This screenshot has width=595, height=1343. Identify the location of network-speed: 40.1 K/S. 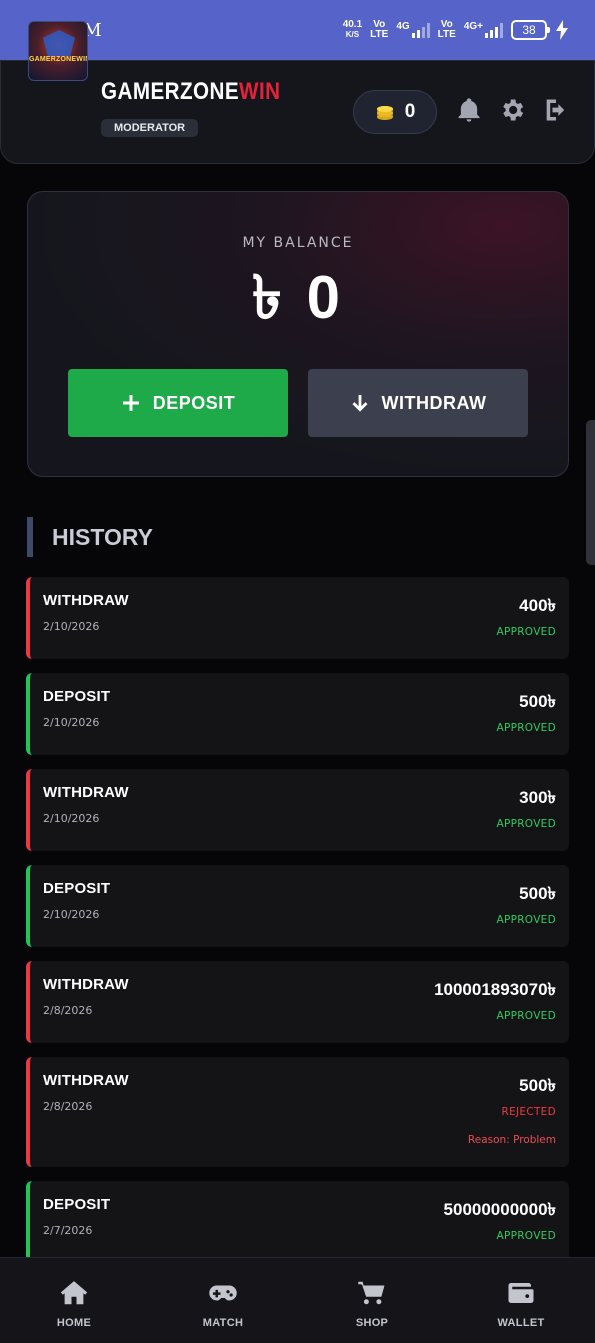
(352, 29).